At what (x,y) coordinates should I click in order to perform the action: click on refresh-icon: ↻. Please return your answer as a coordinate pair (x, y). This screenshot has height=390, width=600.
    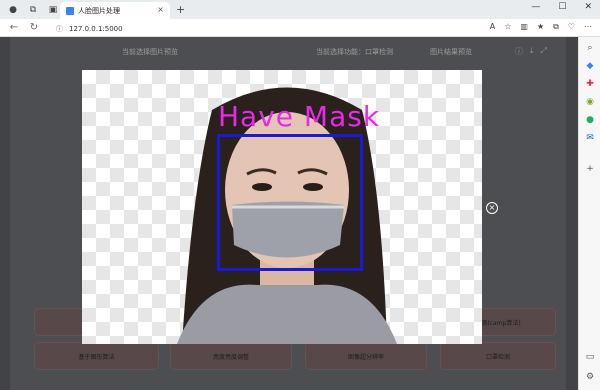
    Looking at the image, I should click on (34, 27).